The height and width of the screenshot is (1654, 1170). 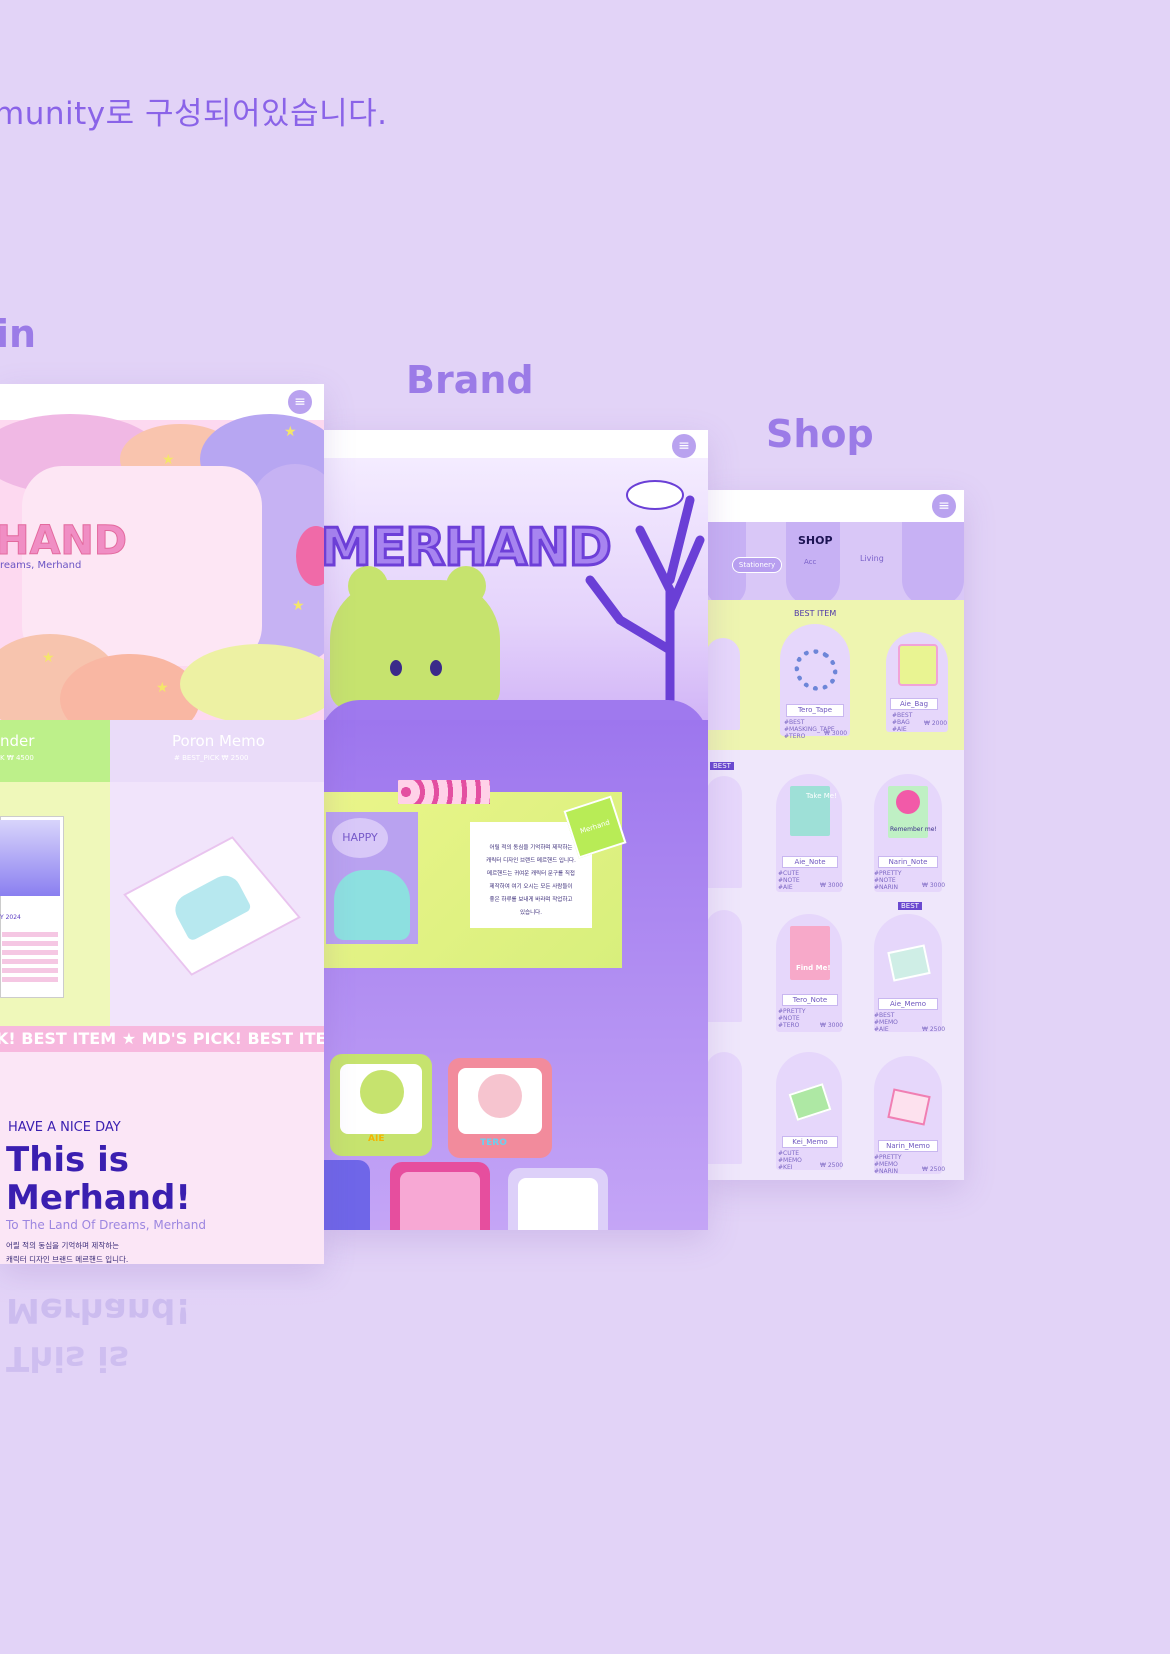 What do you see at coordinates (531, 861) in the screenshot?
I see `brand-desc-line: 캐릭터 디자인 브랜드 메르핸드 입니다.` at bounding box center [531, 861].